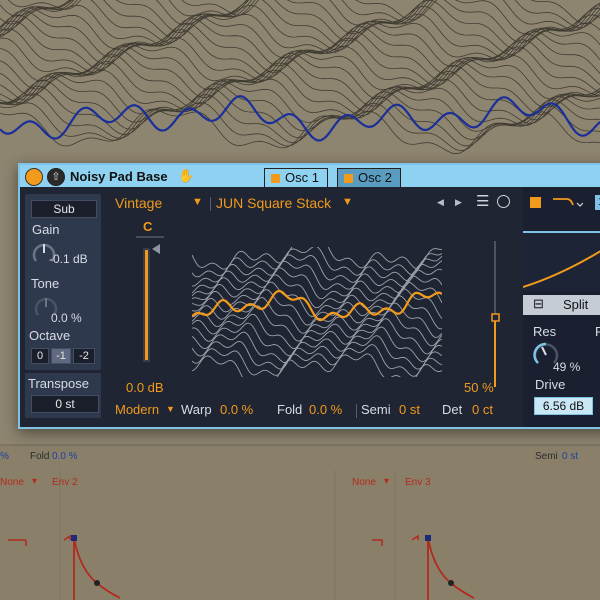  I want to click on bg-warp-value: %, so click(4, 456).